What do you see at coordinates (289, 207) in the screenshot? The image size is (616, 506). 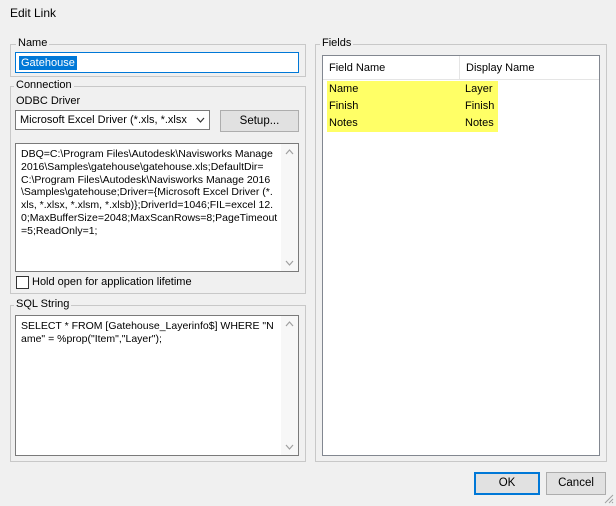 I see `connection-string-scrollbar` at bounding box center [289, 207].